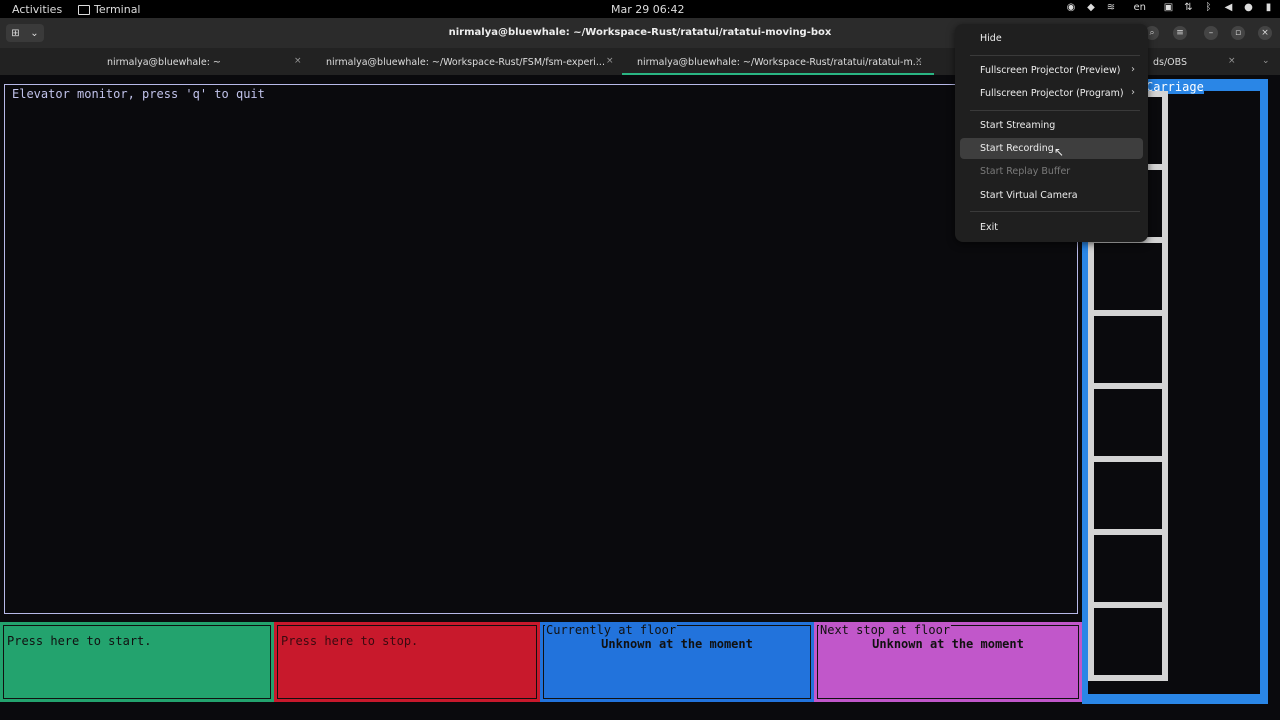 The height and width of the screenshot is (720, 1280). I want to click on menu-item-label: Exit, so click(989, 227).